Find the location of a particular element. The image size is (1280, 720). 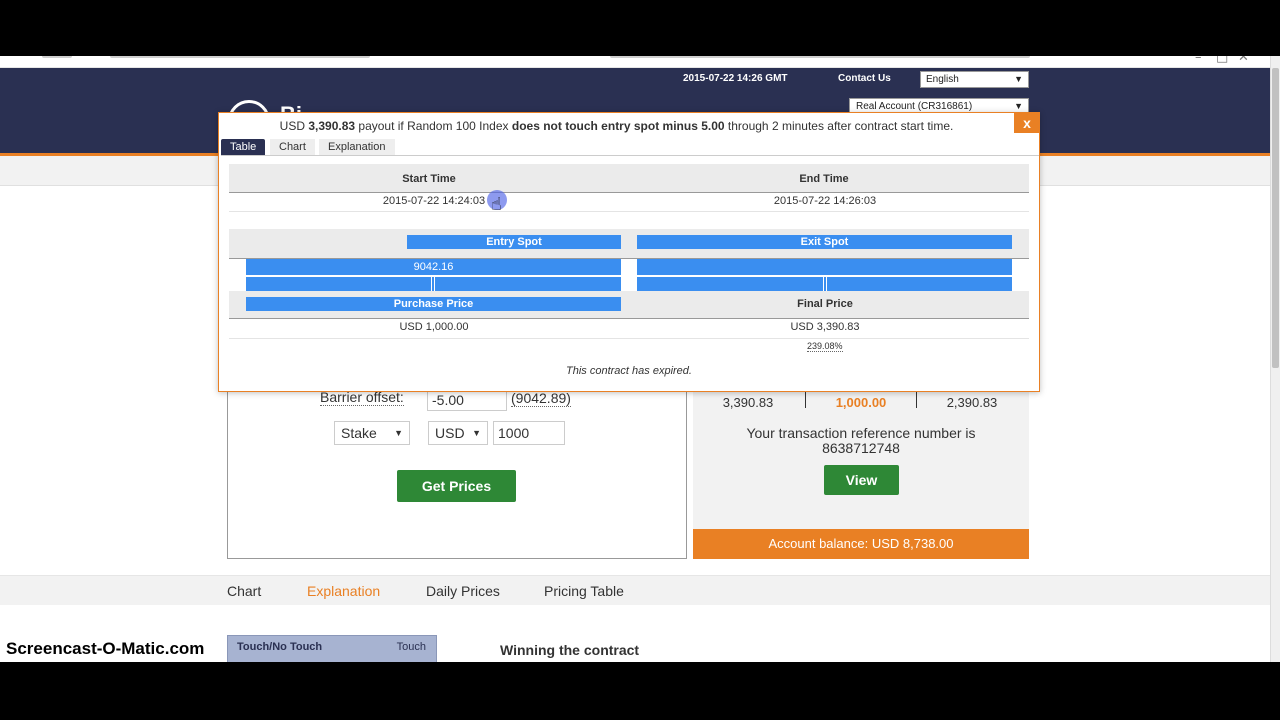

entry-spot-label: Entry Spot is located at coordinates (514, 242).